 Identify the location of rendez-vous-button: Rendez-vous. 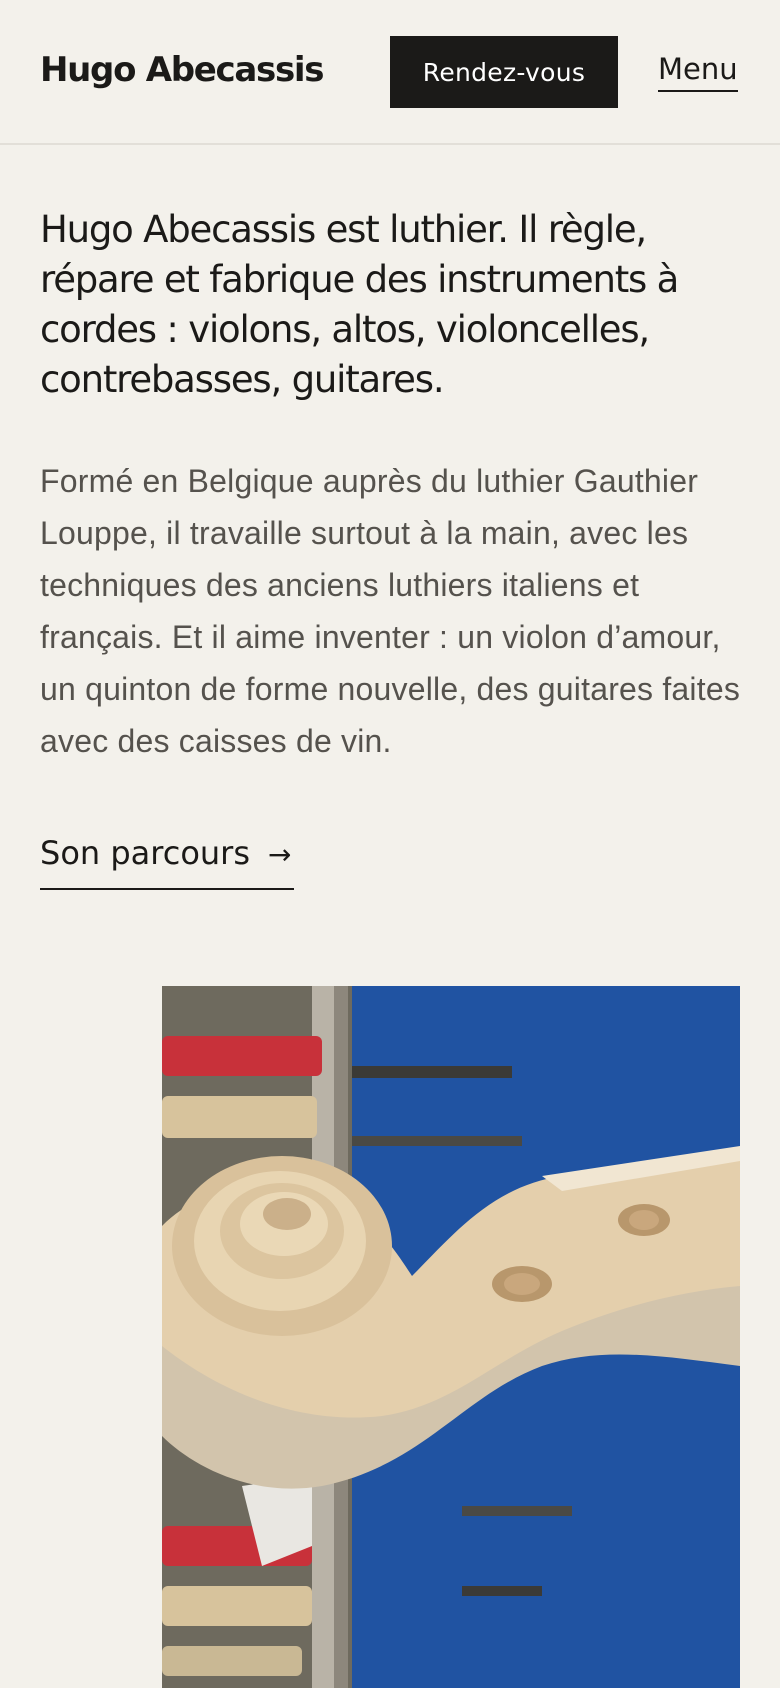
(504, 72).